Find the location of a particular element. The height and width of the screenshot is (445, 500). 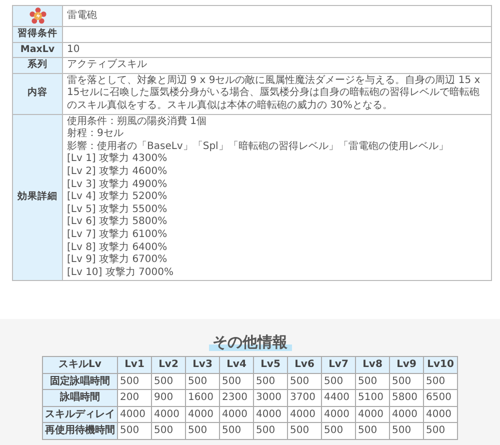

effect-line: 使用条件：朔風の陽炎消費 1個 is located at coordinates (137, 122).